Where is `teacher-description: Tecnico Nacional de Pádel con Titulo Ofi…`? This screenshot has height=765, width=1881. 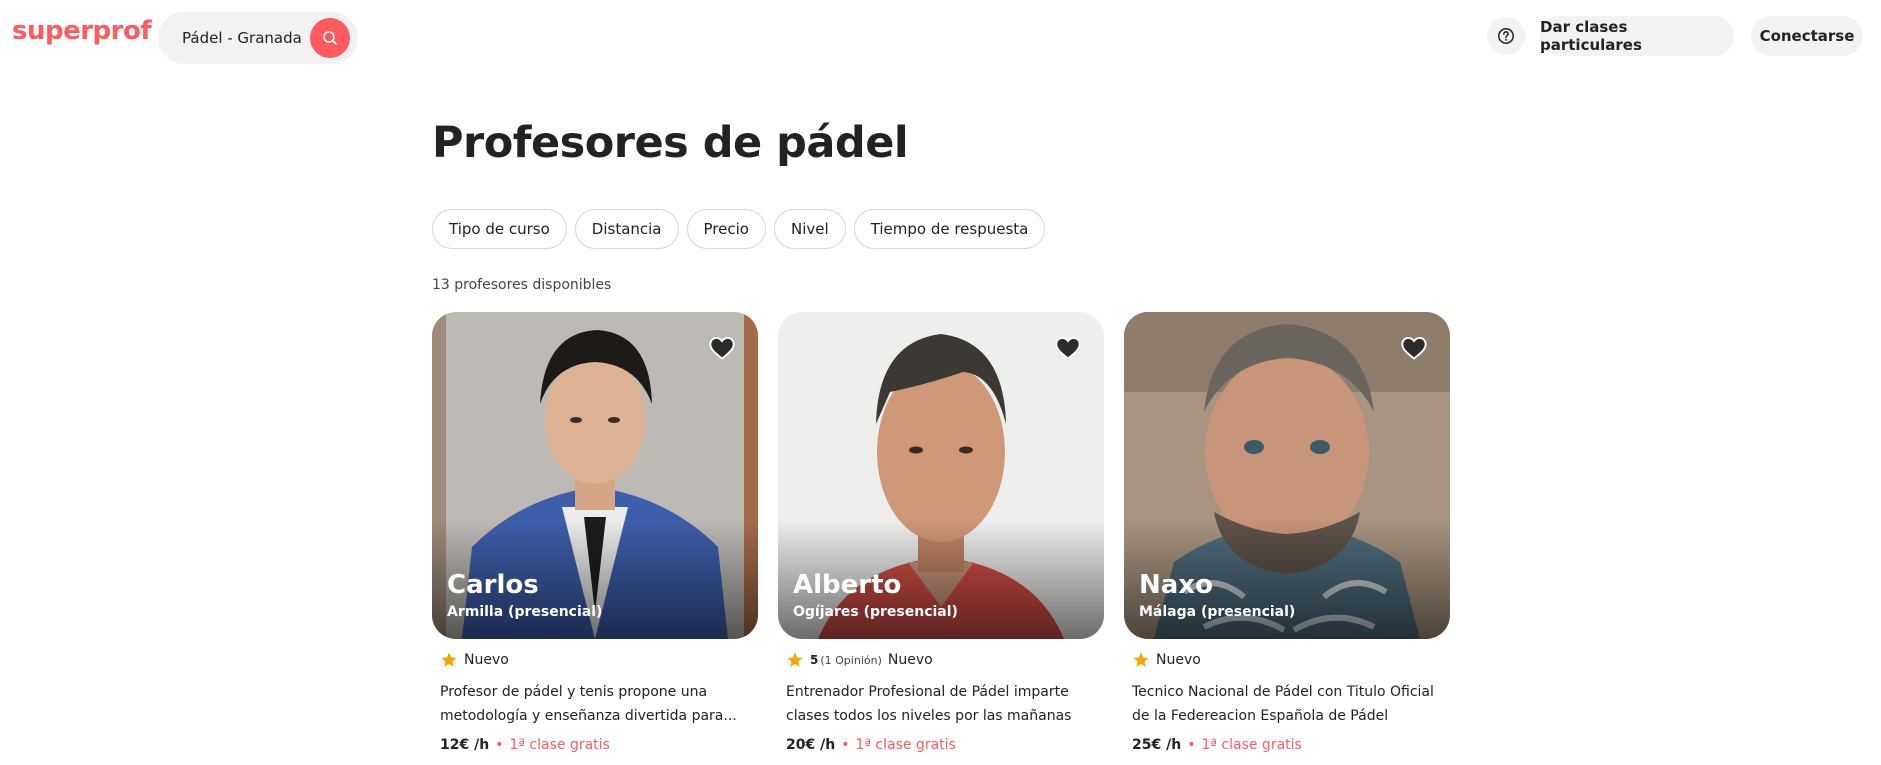
teacher-description: Tecnico Nacional de Pádel con Titulo Ofi… is located at coordinates (1283, 704).